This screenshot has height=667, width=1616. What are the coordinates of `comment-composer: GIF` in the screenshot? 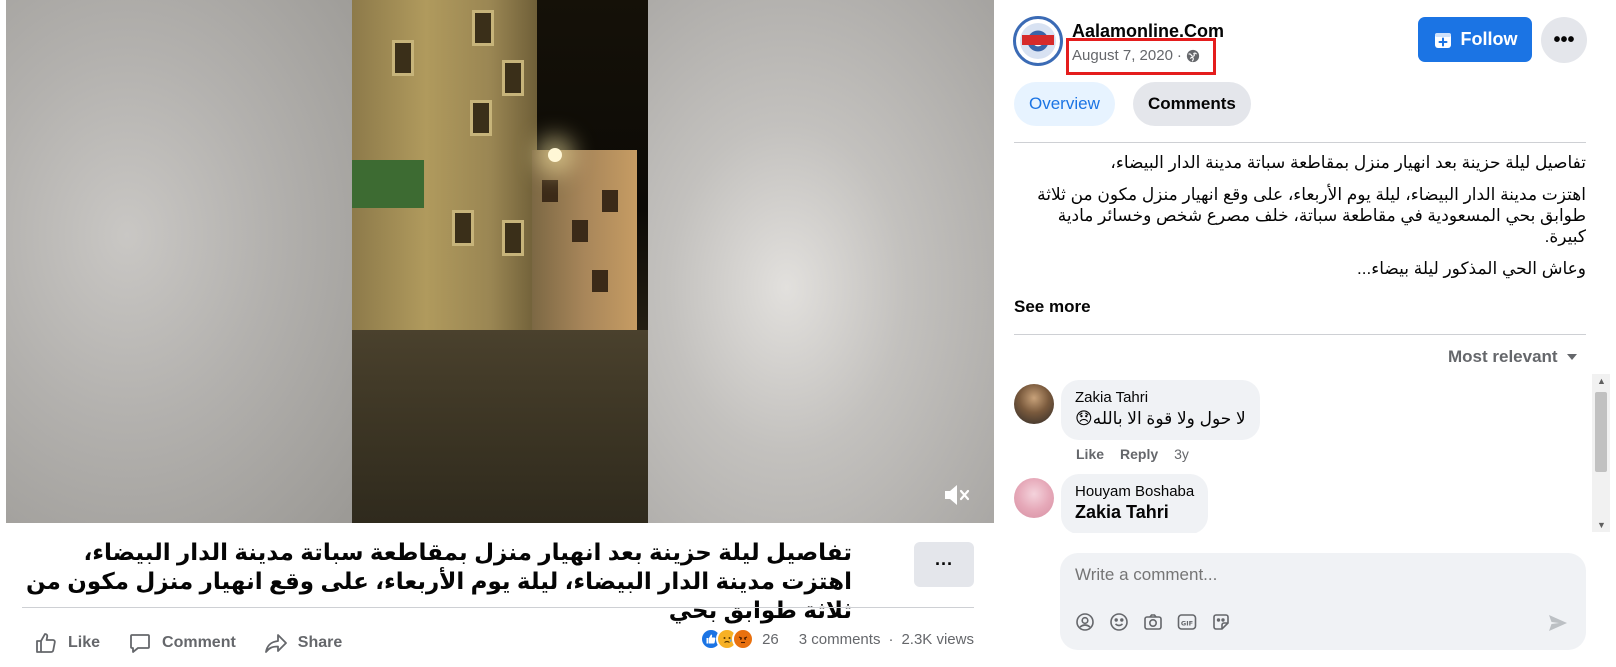 It's located at (1323, 601).